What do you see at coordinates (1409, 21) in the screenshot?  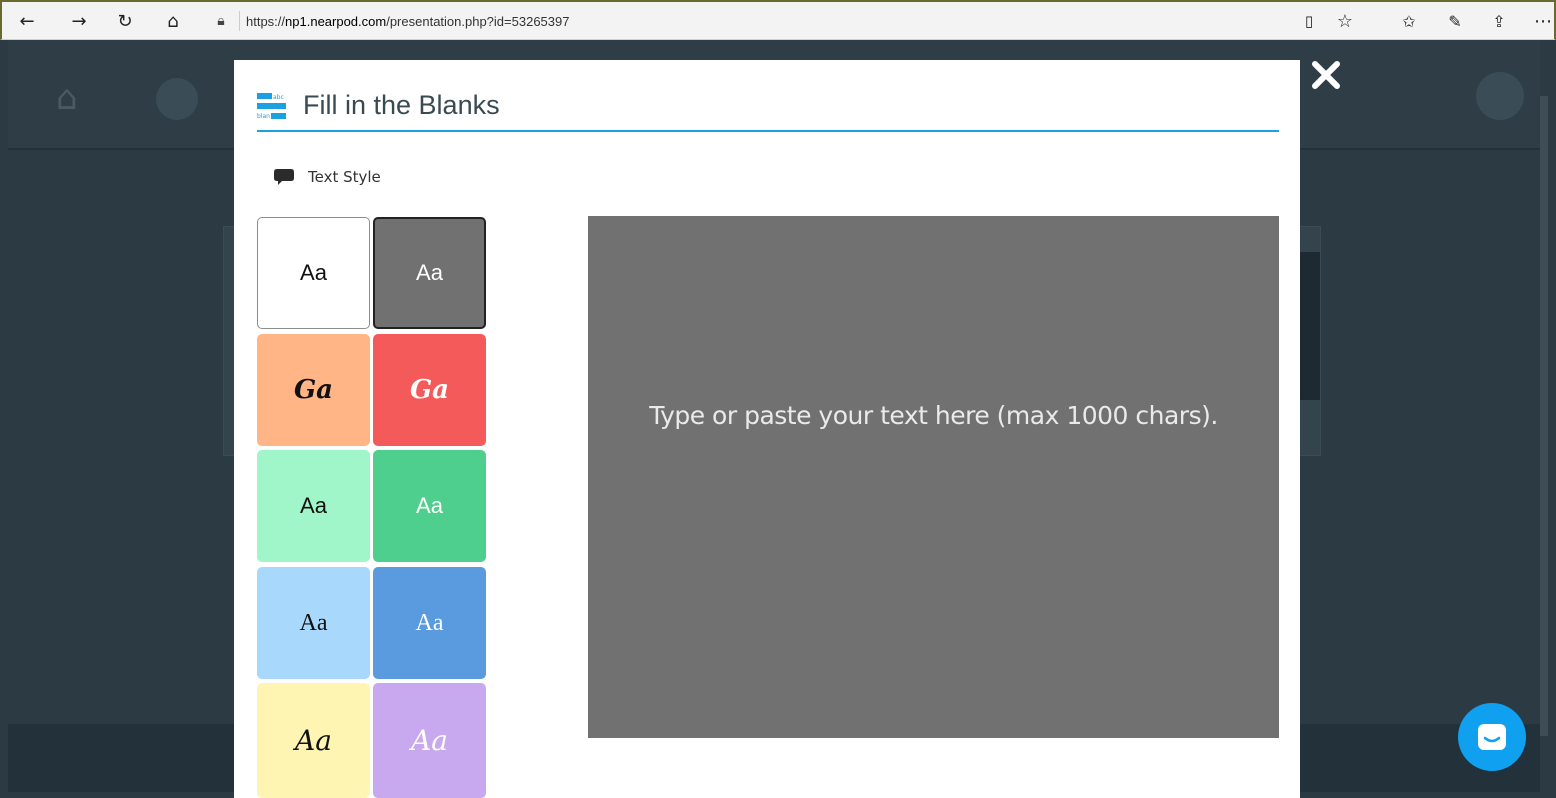 I see `favorites-list-icon: ✩` at bounding box center [1409, 21].